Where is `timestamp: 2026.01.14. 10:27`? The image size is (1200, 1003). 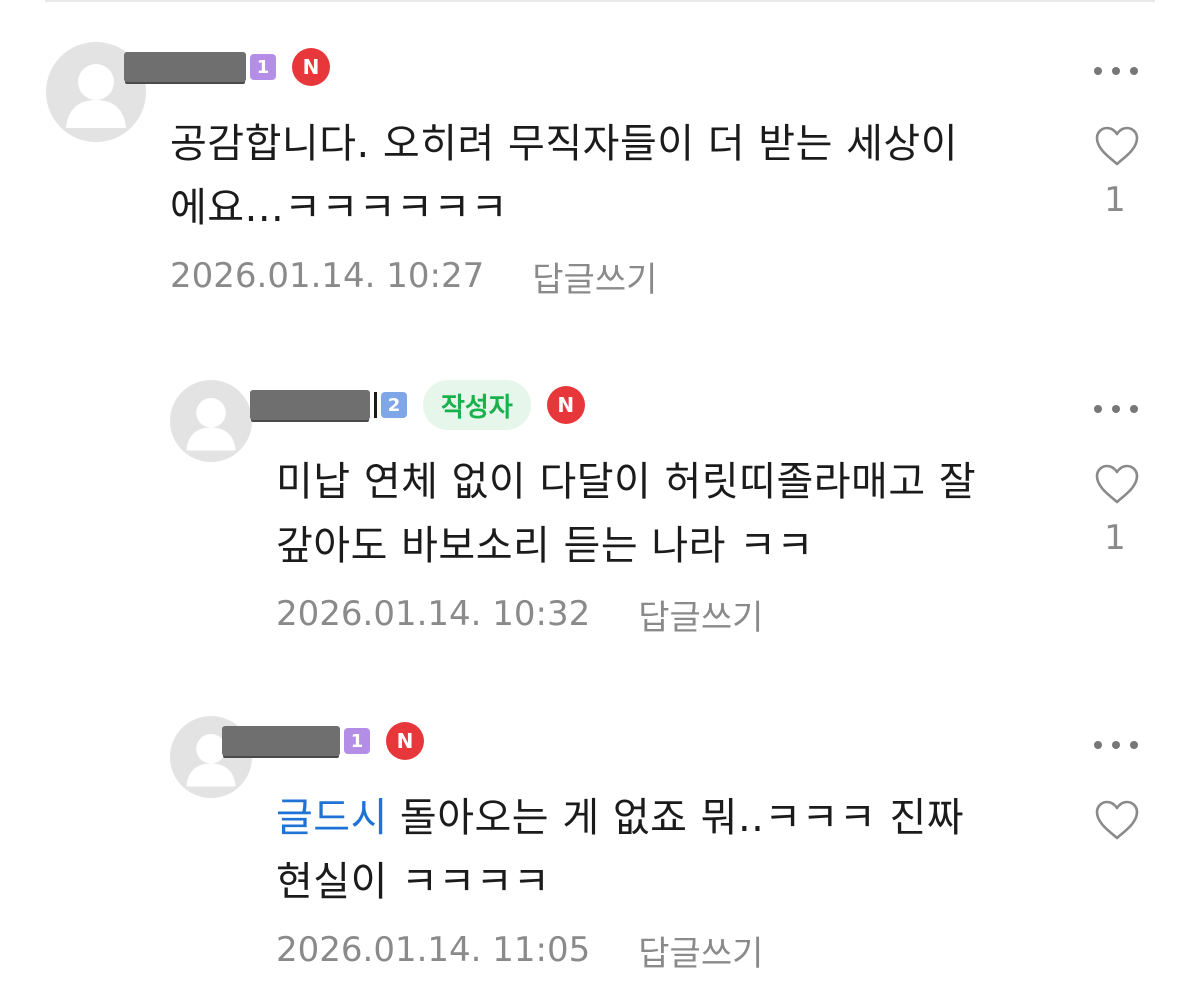 timestamp: 2026.01.14. 10:27 is located at coordinates (327, 276).